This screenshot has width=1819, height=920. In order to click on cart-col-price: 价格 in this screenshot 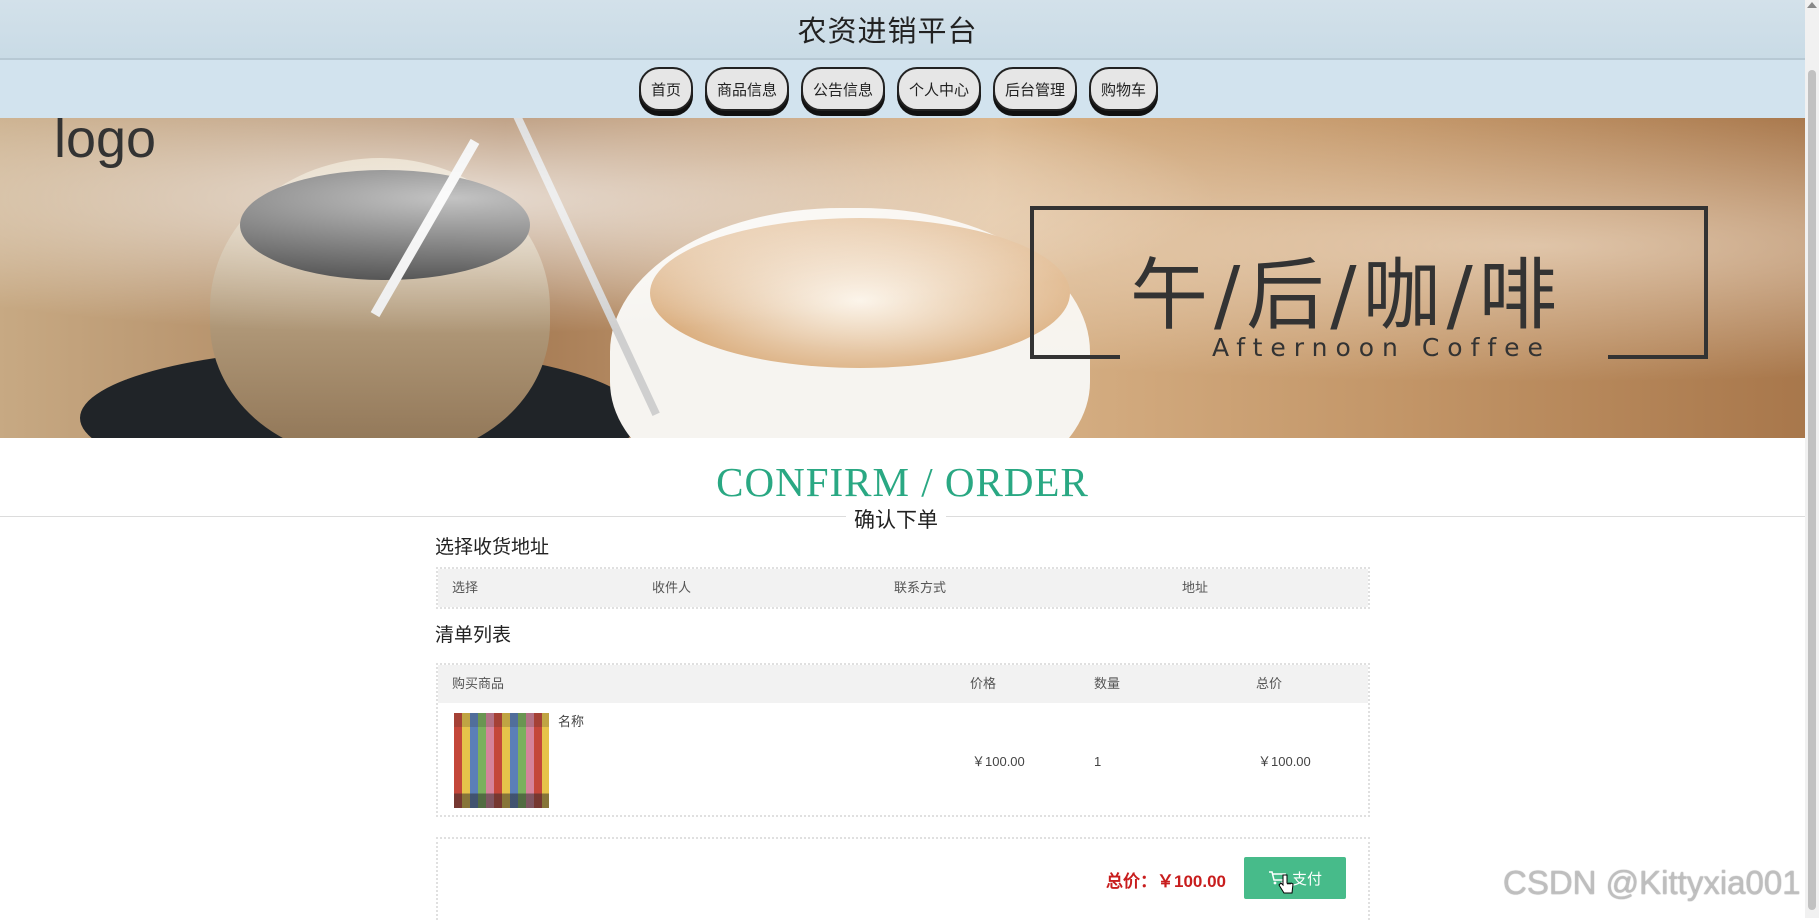, I will do `click(983, 683)`.